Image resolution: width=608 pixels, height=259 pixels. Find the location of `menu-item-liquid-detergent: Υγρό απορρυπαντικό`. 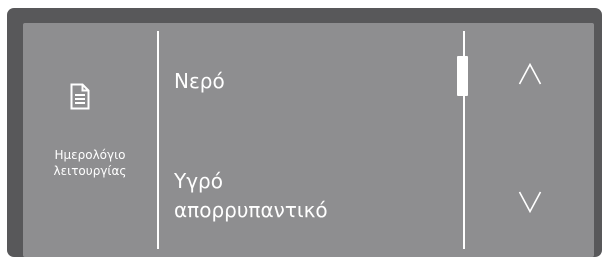

menu-item-liquid-detergent: Υγρό απορρυπαντικό is located at coordinates (251, 196).